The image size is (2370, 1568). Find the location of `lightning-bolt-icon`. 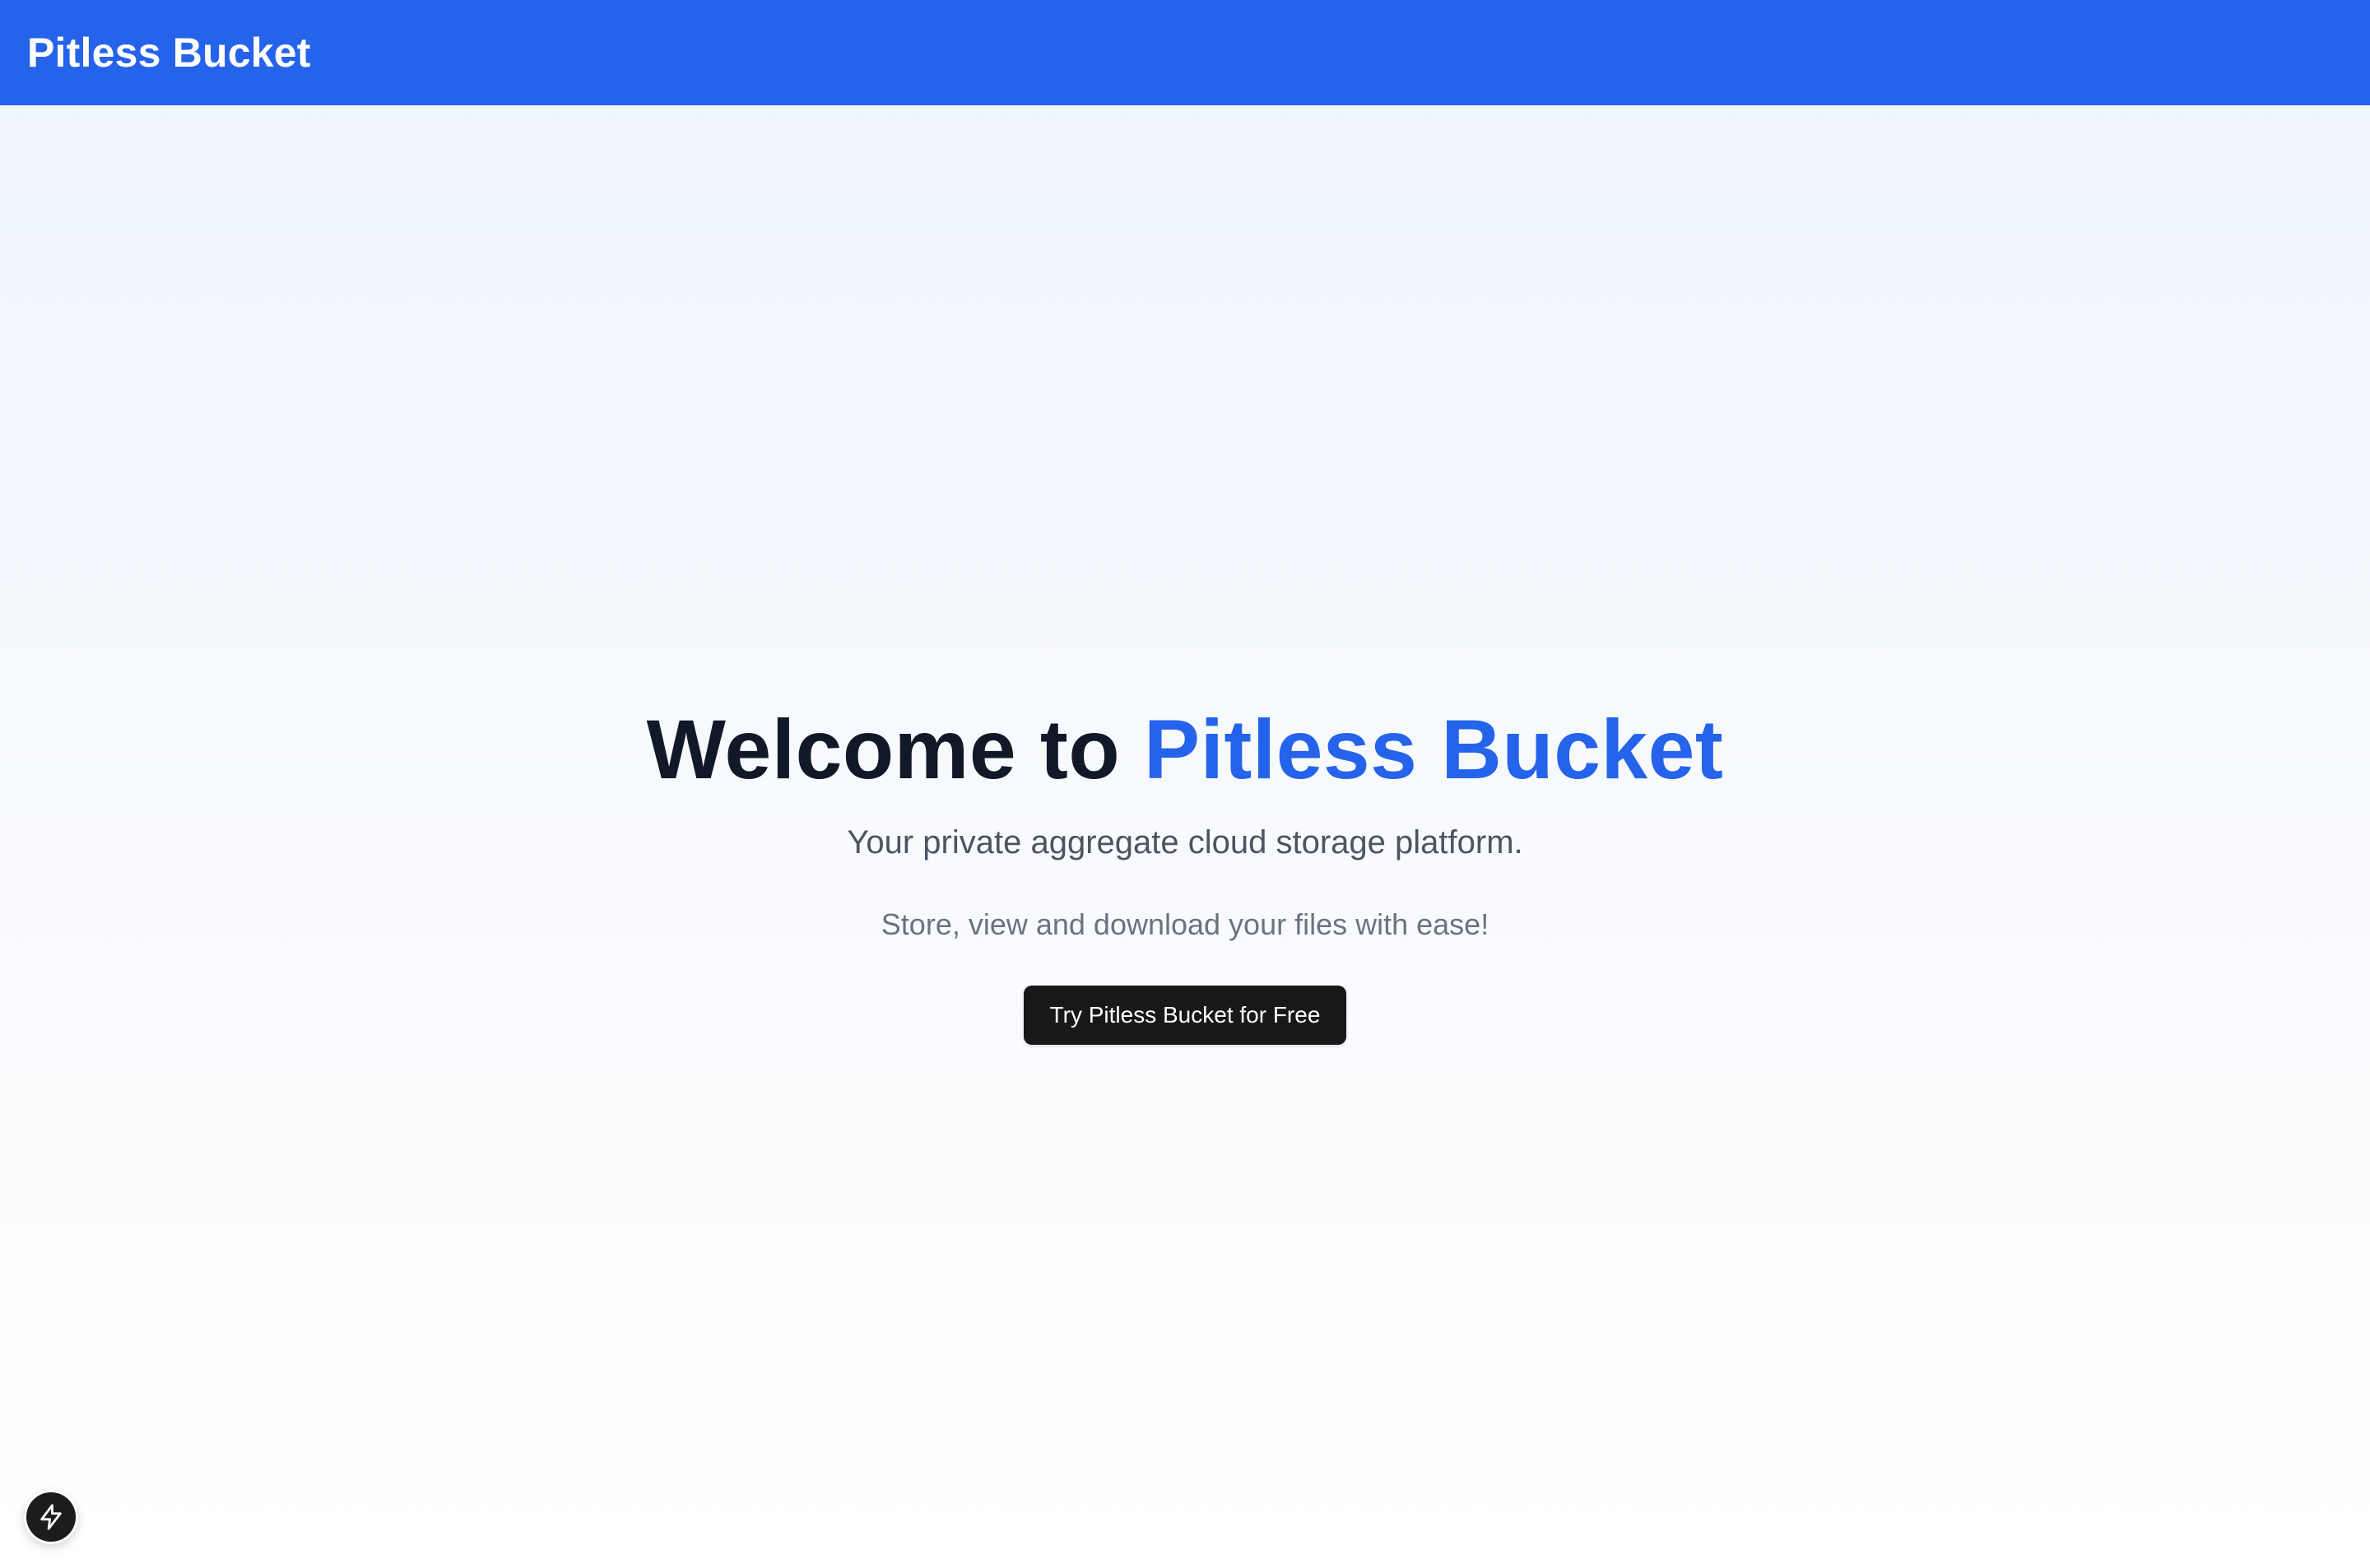

lightning-bolt-icon is located at coordinates (51, 1517).